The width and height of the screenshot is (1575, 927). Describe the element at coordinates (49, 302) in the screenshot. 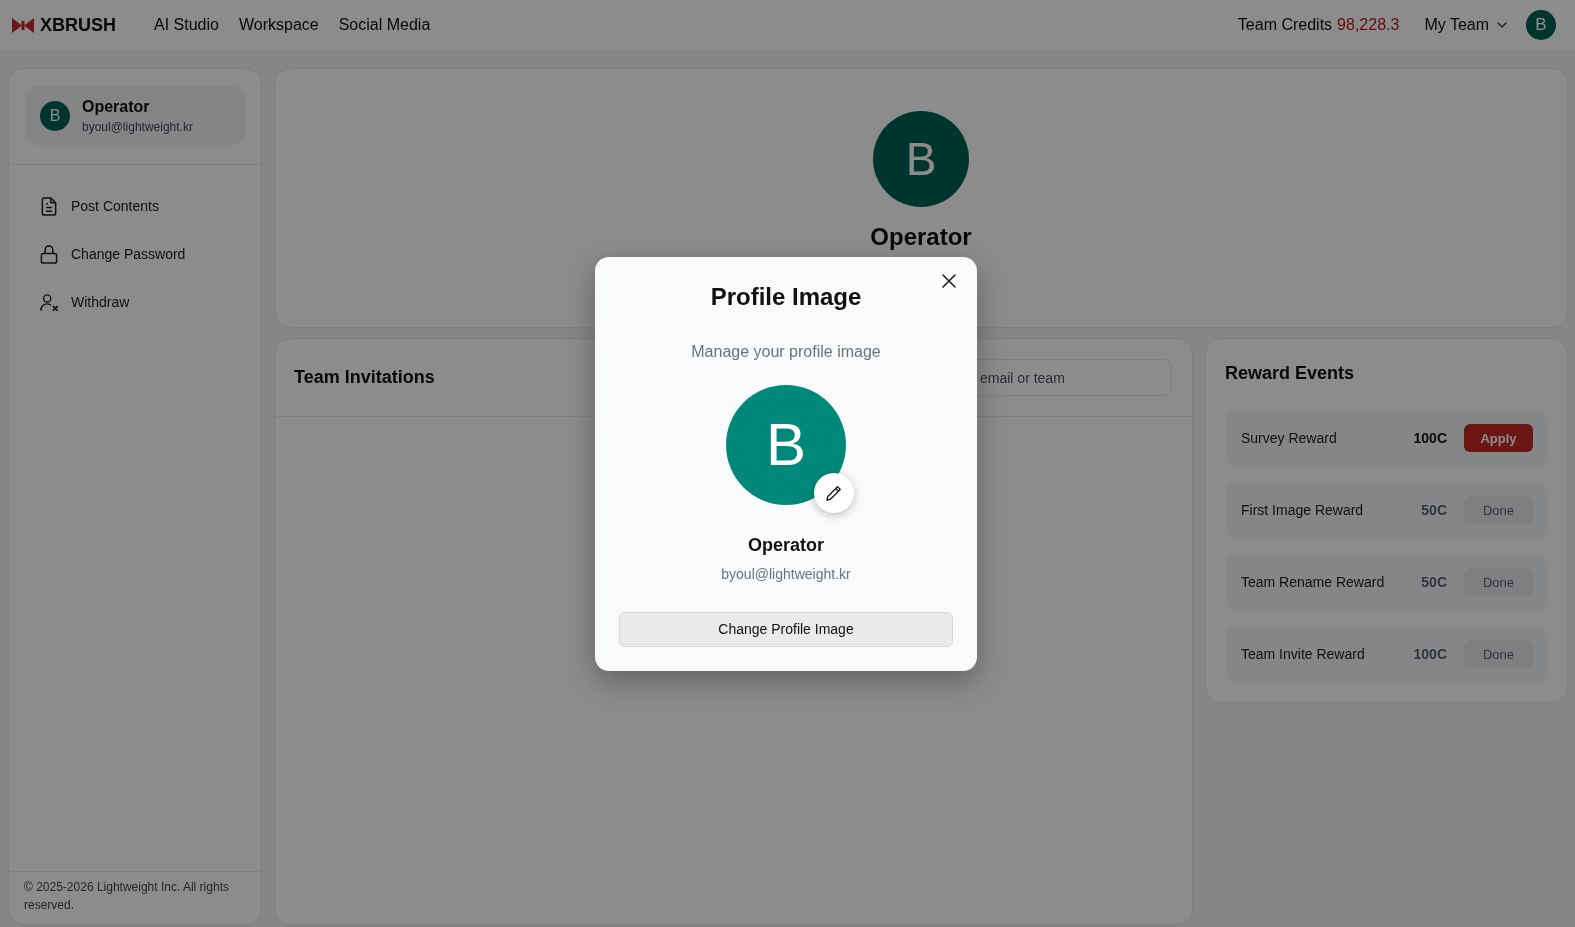

I see `user-remove-icon` at that location.